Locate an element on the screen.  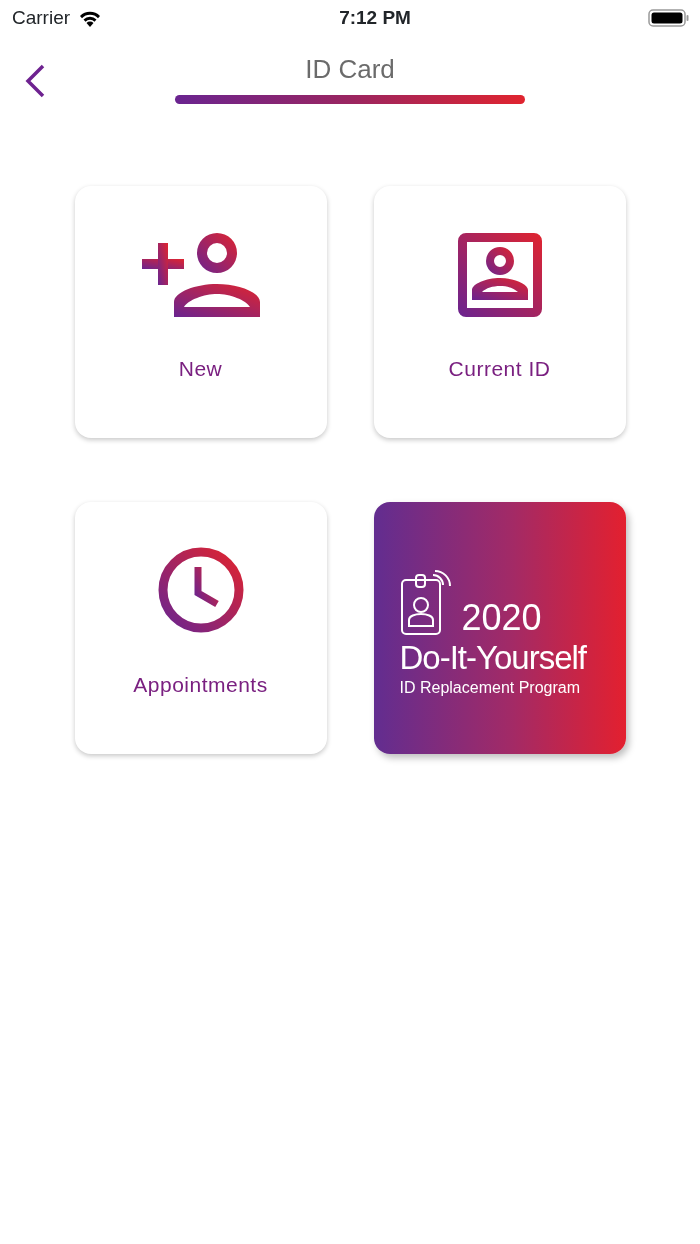
promo-banner: 2020 Do-It-Yourself ID Replacement Program is located at coordinates (499, 628).